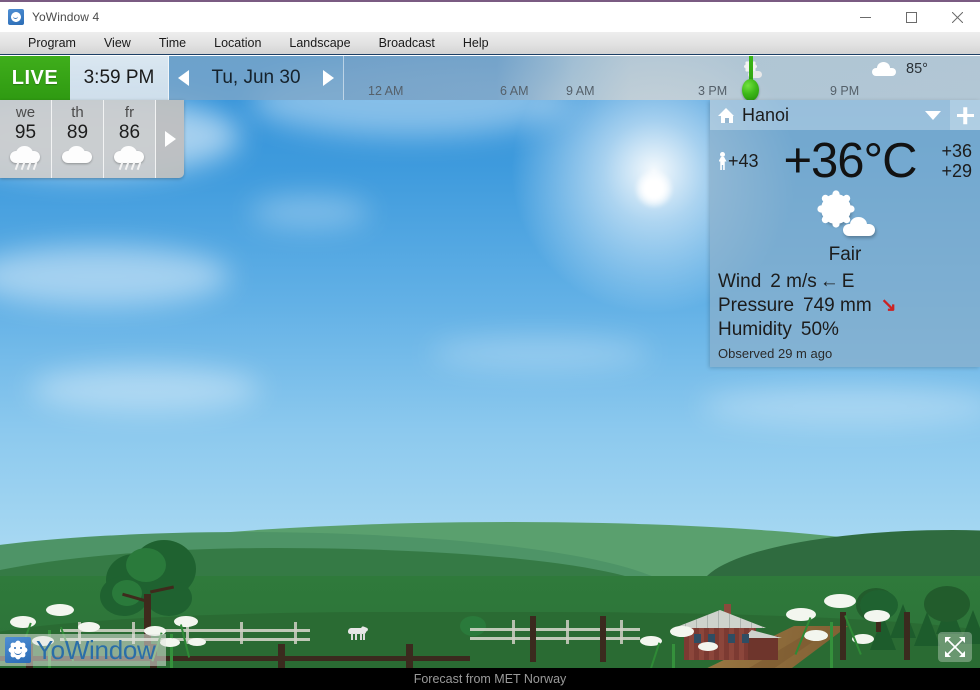 This screenshot has height=690, width=980. What do you see at coordinates (837, 305) in the screenshot?
I see `pressure-value: 749 mm` at bounding box center [837, 305].